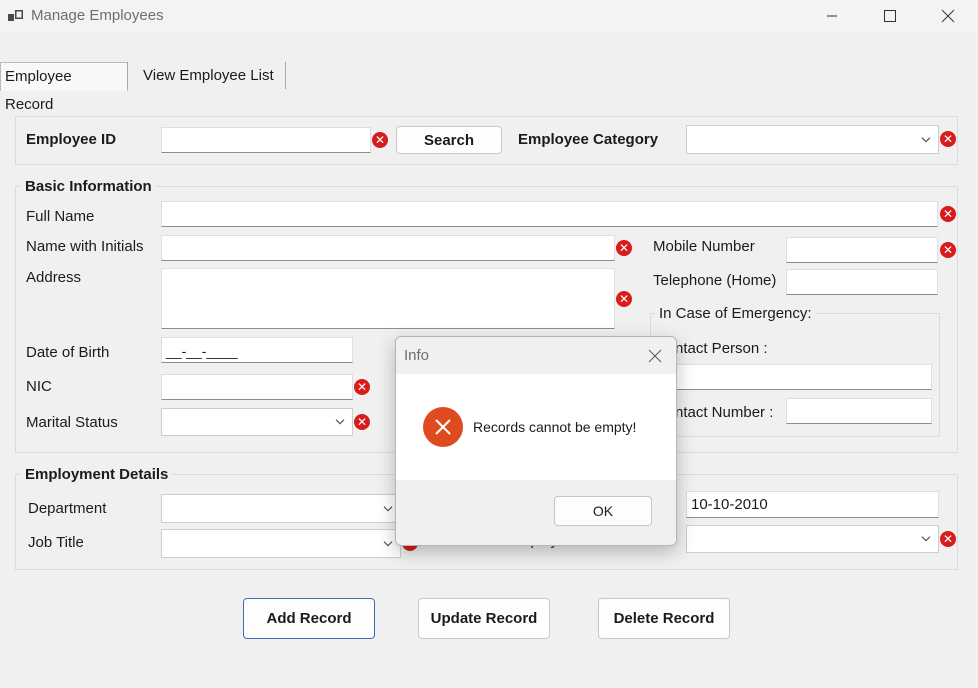 The image size is (978, 688). I want to click on ok-button: OK, so click(603, 511).